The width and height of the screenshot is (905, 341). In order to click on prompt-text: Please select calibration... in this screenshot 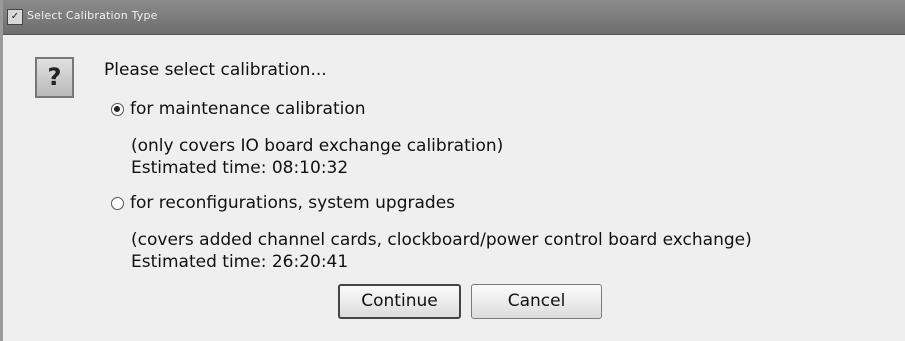, I will do `click(215, 70)`.